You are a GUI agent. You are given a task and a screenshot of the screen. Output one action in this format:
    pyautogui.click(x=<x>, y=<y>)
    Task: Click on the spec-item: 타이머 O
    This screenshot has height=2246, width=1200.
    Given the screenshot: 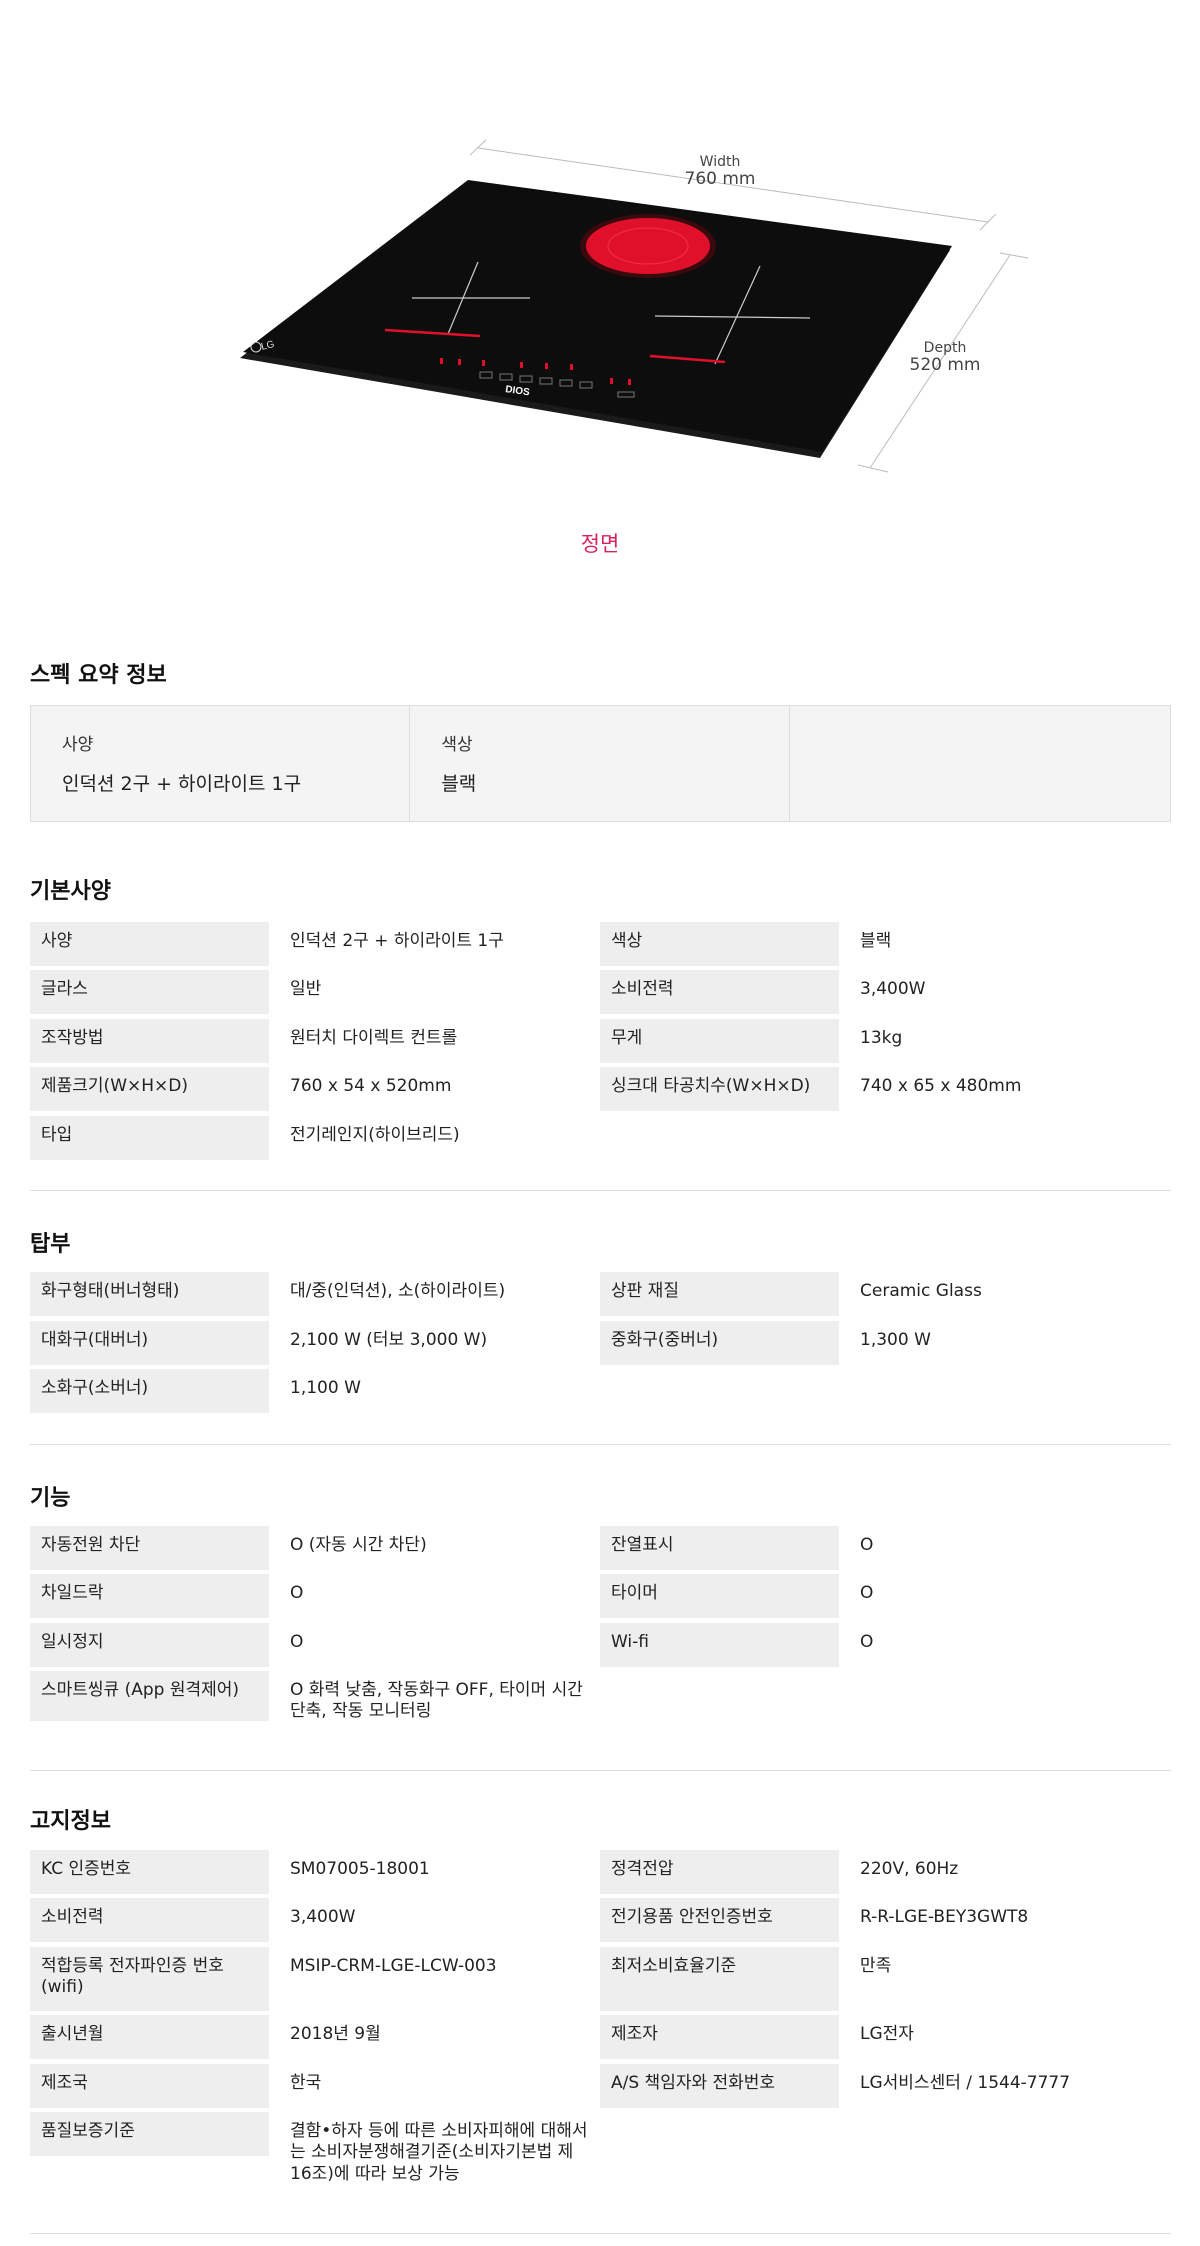 What is the action you would take?
    pyautogui.click(x=885, y=1596)
    